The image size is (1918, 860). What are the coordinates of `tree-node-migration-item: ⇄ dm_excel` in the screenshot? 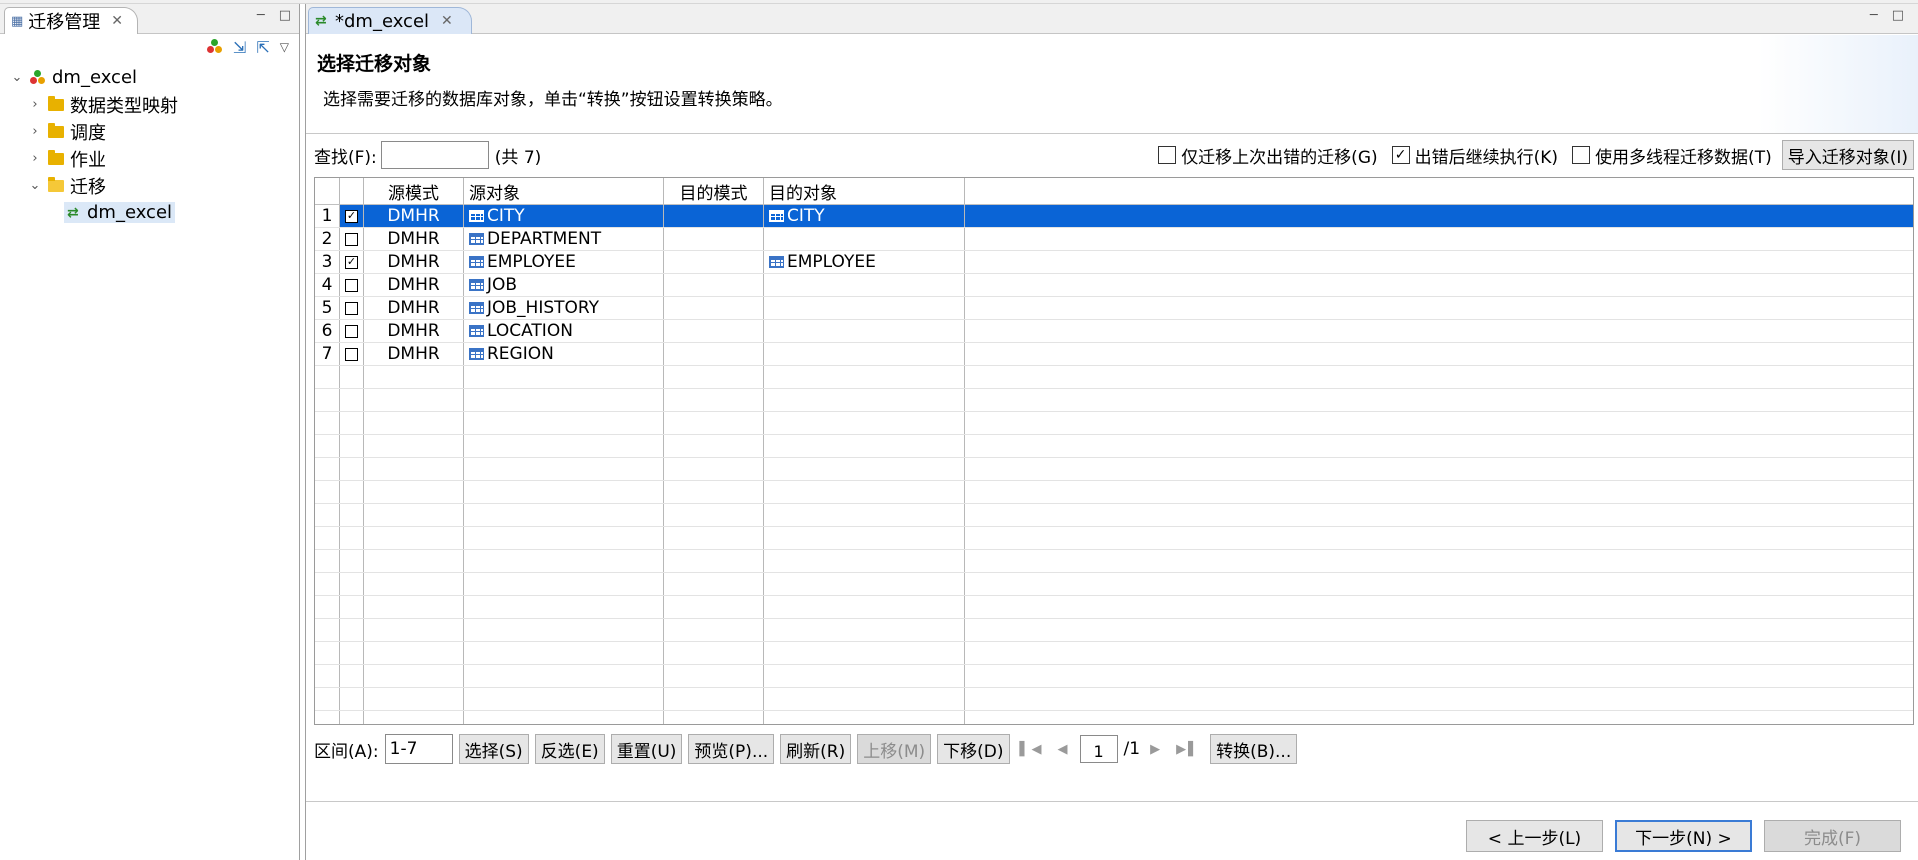 It's located at (149, 212).